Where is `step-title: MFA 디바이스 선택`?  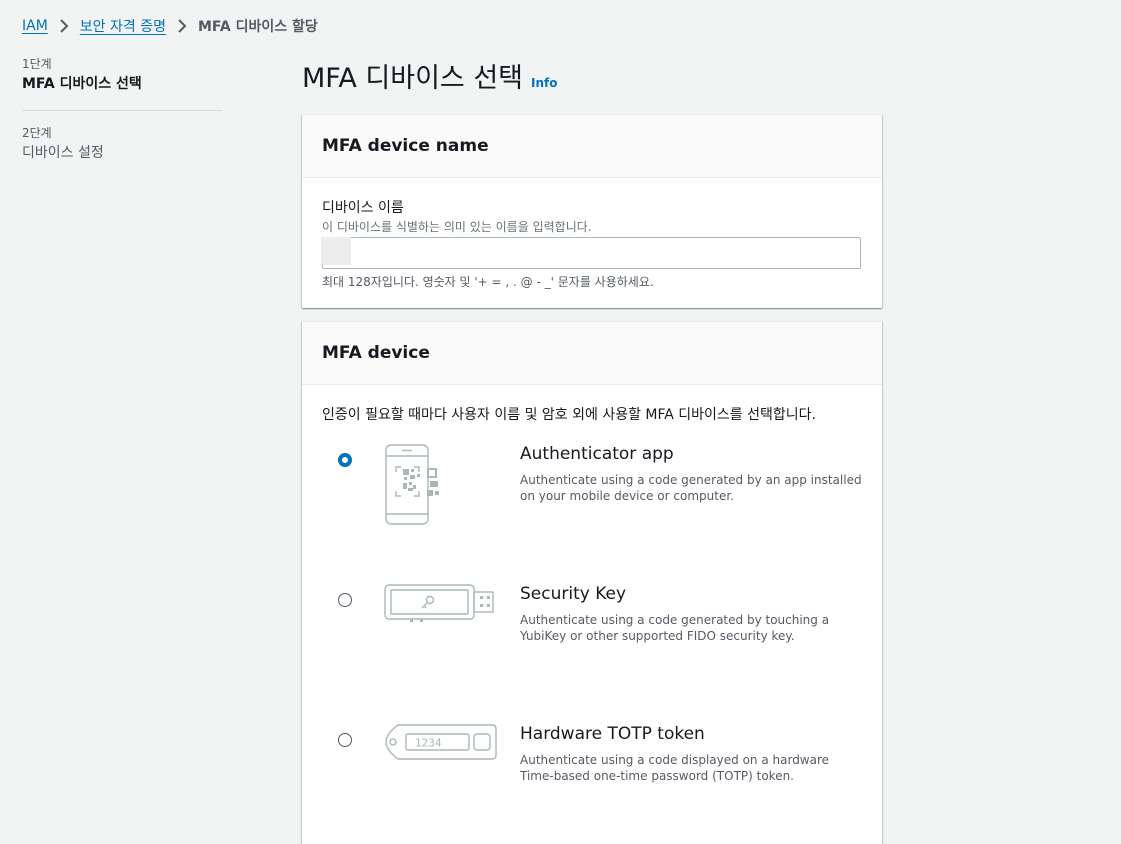
step-title: MFA 디바이스 선택 is located at coordinates (82, 84).